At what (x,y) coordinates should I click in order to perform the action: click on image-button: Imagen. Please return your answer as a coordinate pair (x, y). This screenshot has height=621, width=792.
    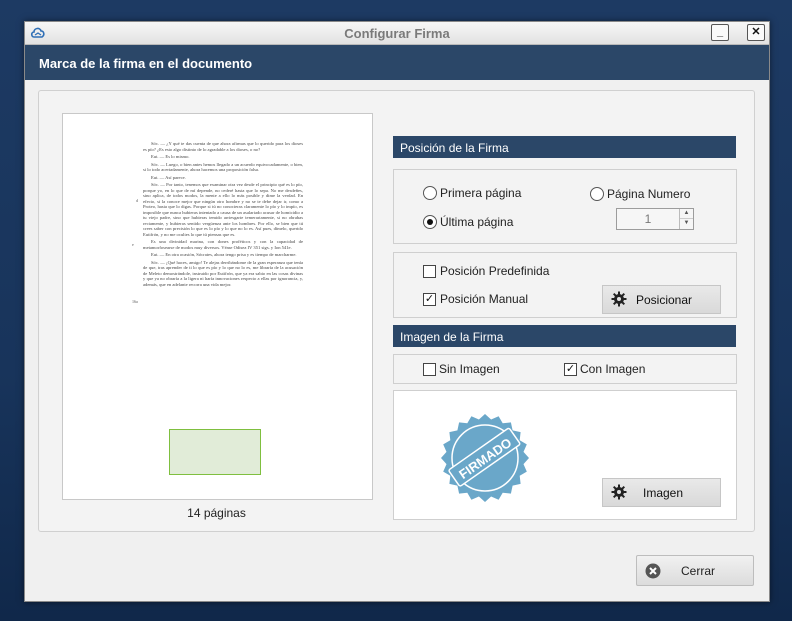
    Looking at the image, I should click on (661, 492).